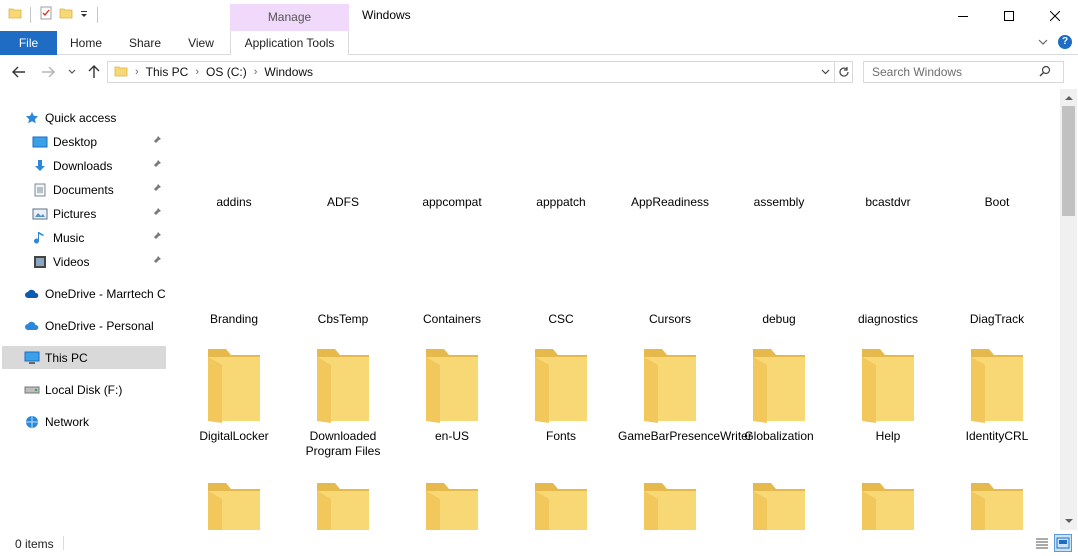  I want to click on folder-item: bcastdvr, so click(888, 202).